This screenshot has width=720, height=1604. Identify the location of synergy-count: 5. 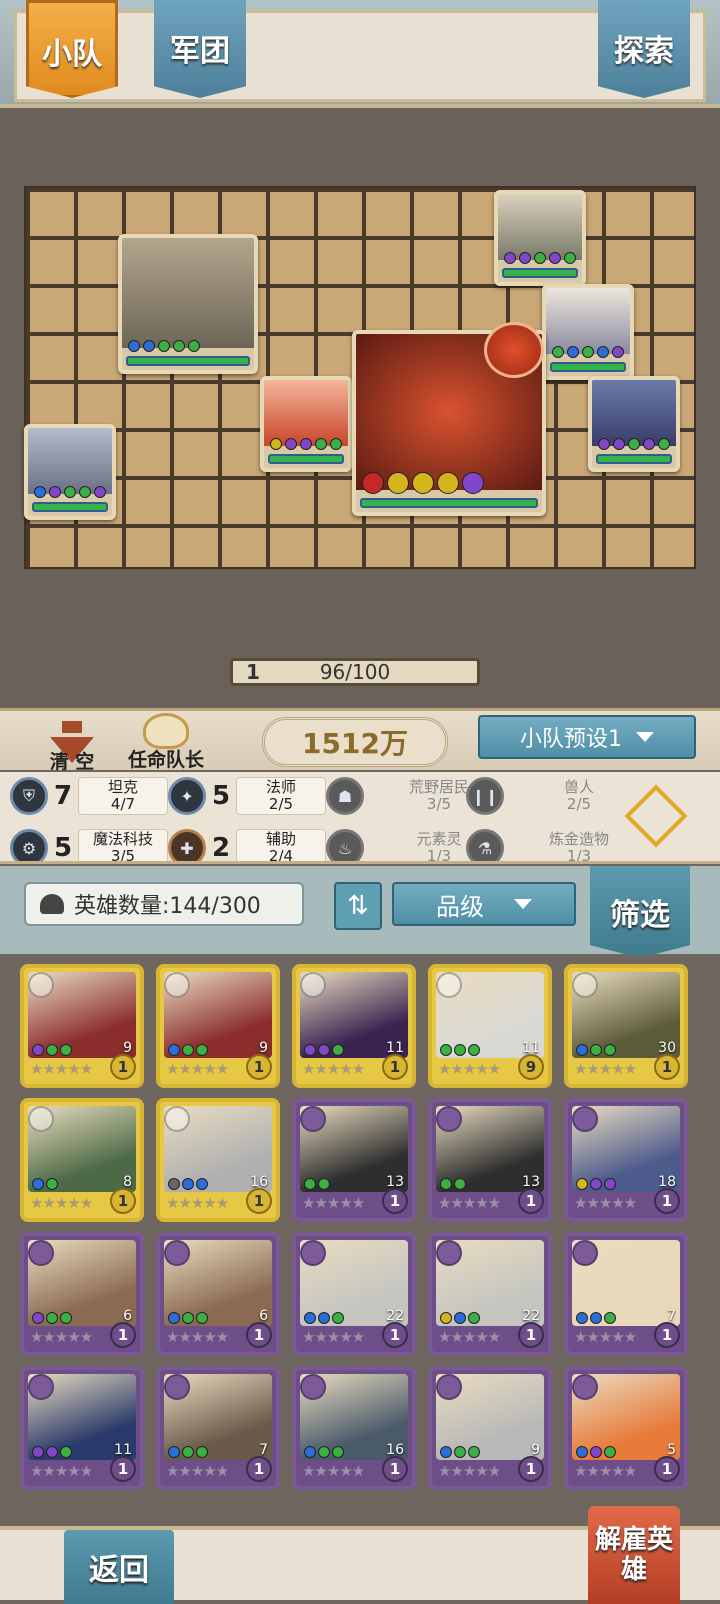
(63, 848).